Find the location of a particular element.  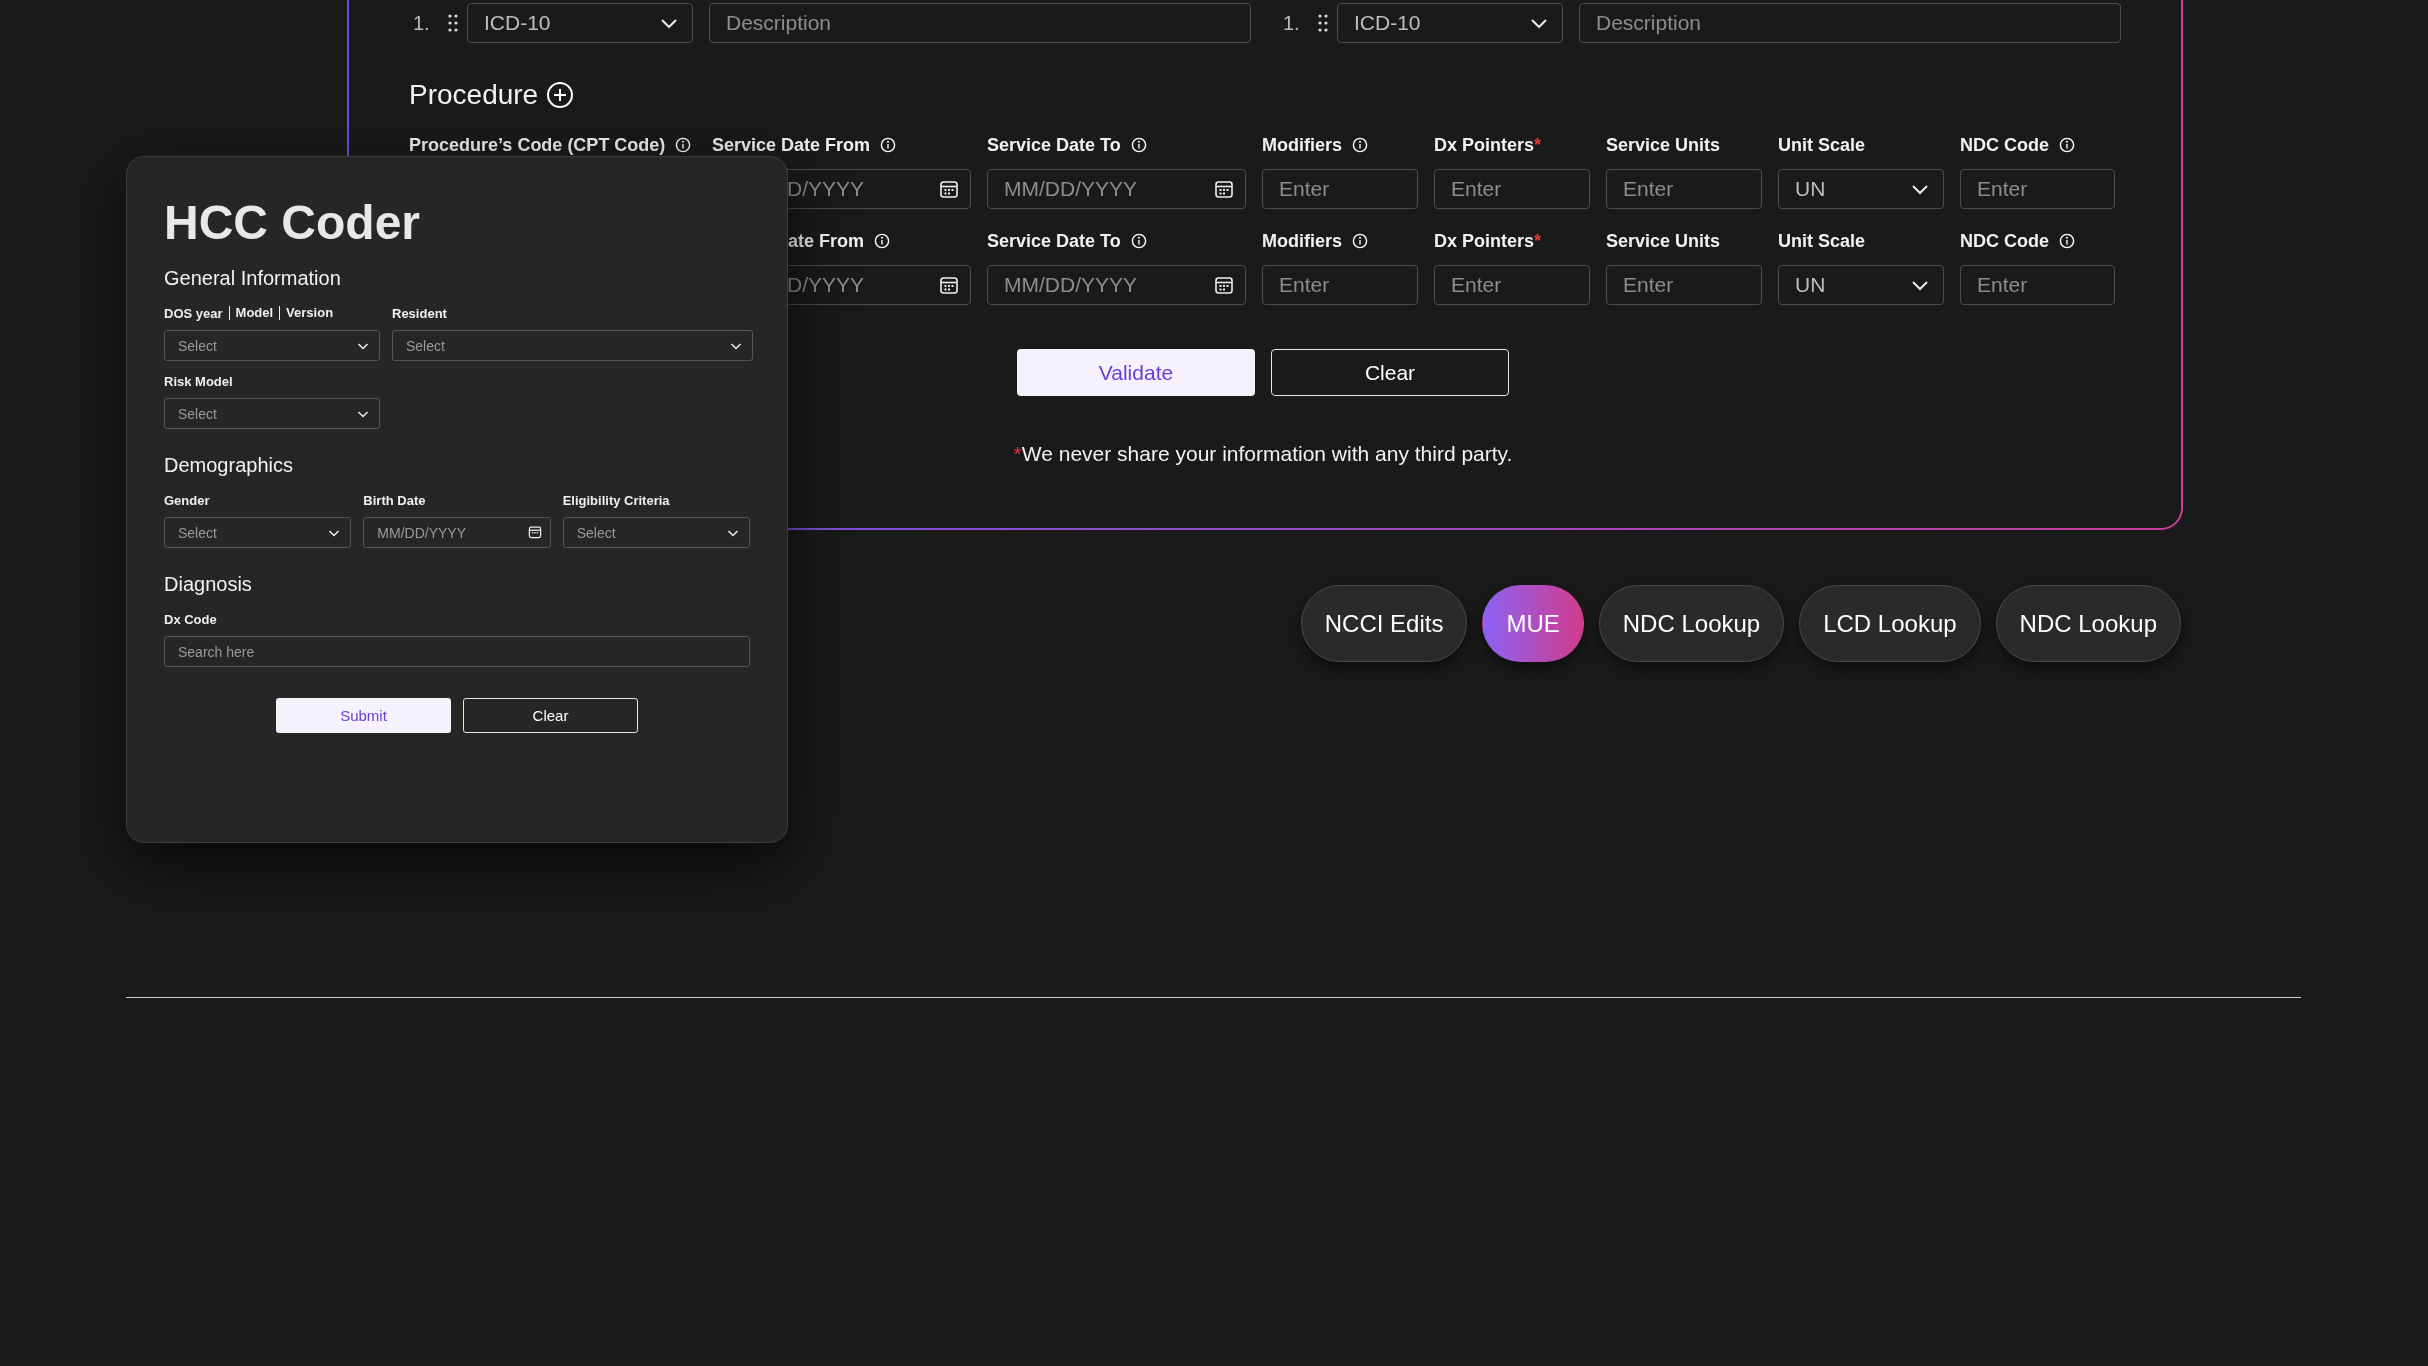

field-label: Risk Model is located at coordinates (198, 381).